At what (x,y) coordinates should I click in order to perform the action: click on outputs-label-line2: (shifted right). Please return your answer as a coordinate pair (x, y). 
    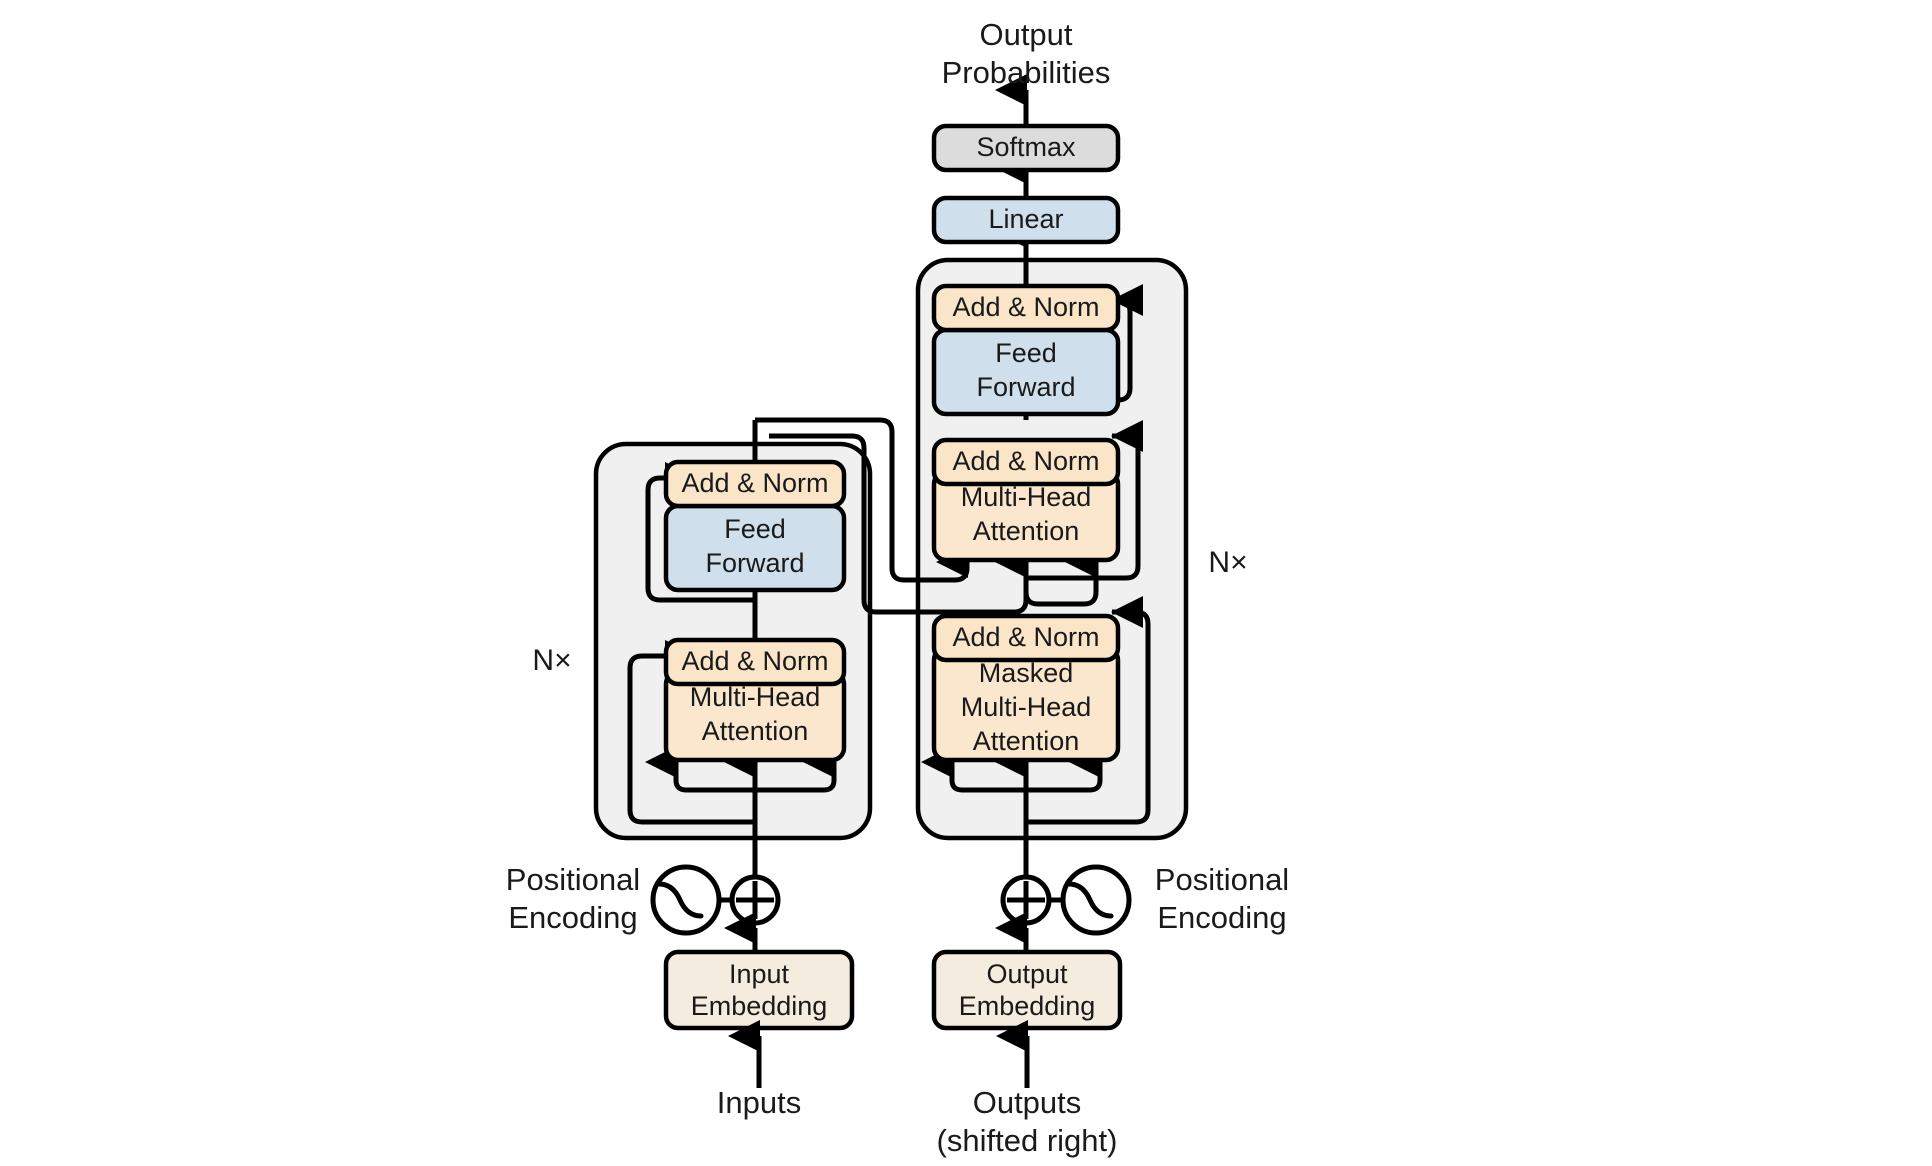
    Looking at the image, I should click on (1027, 1140).